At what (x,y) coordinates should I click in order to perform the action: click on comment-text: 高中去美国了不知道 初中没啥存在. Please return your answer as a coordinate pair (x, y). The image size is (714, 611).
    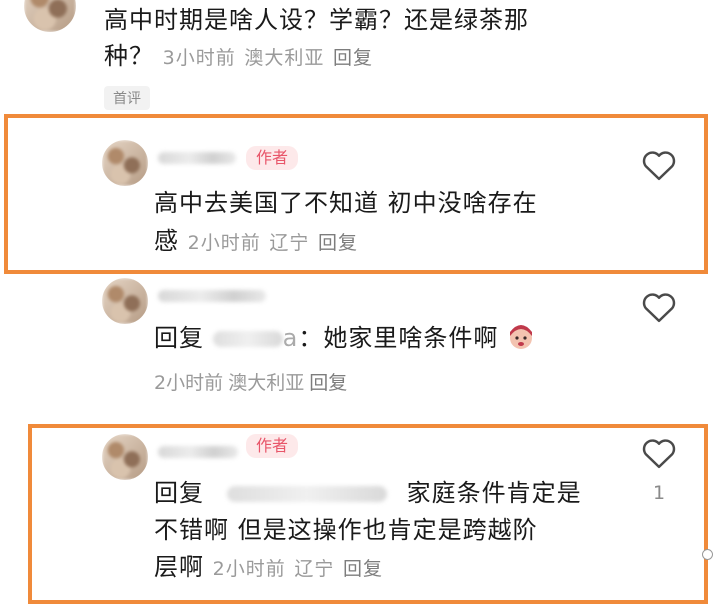
    Looking at the image, I should click on (346, 203).